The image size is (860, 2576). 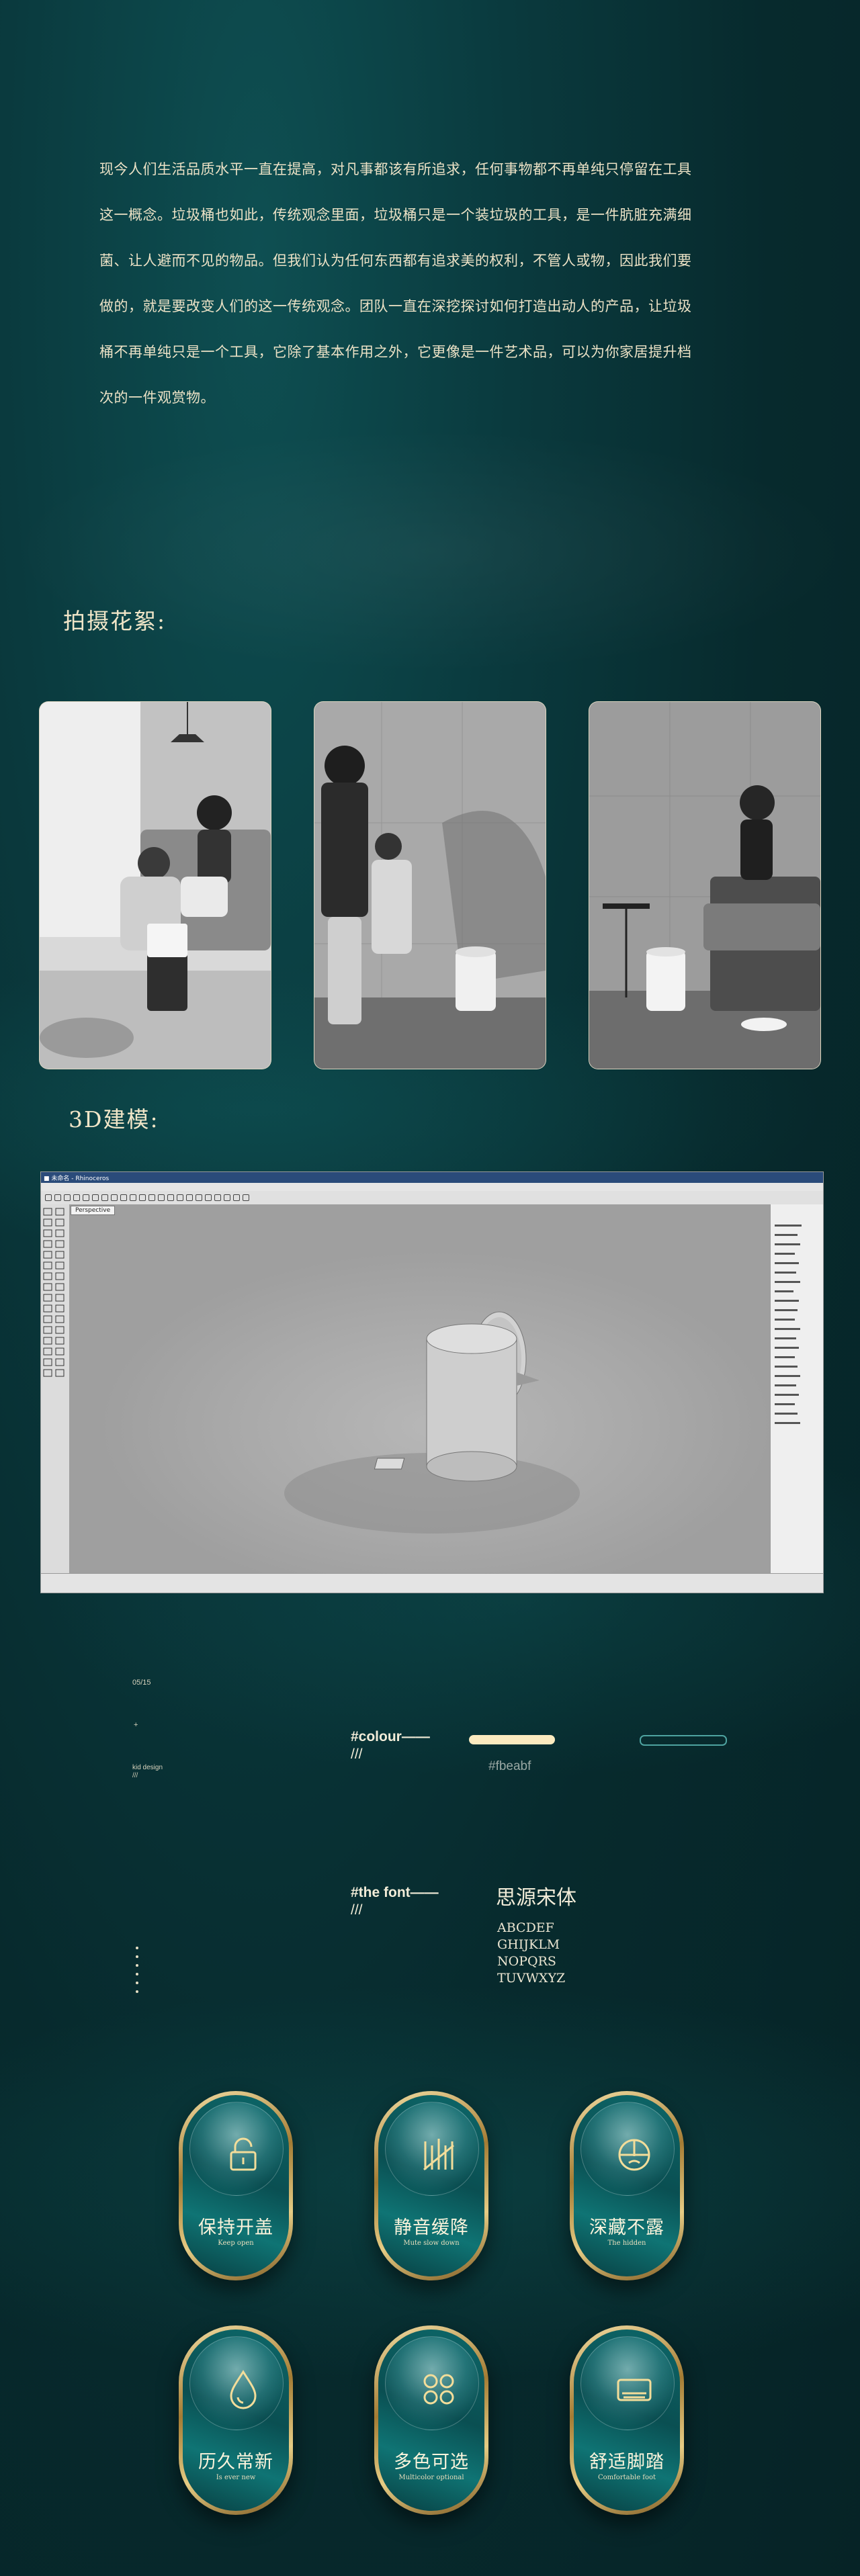 I want to click on font-slashes: ///, so click(x=357, y=1910).